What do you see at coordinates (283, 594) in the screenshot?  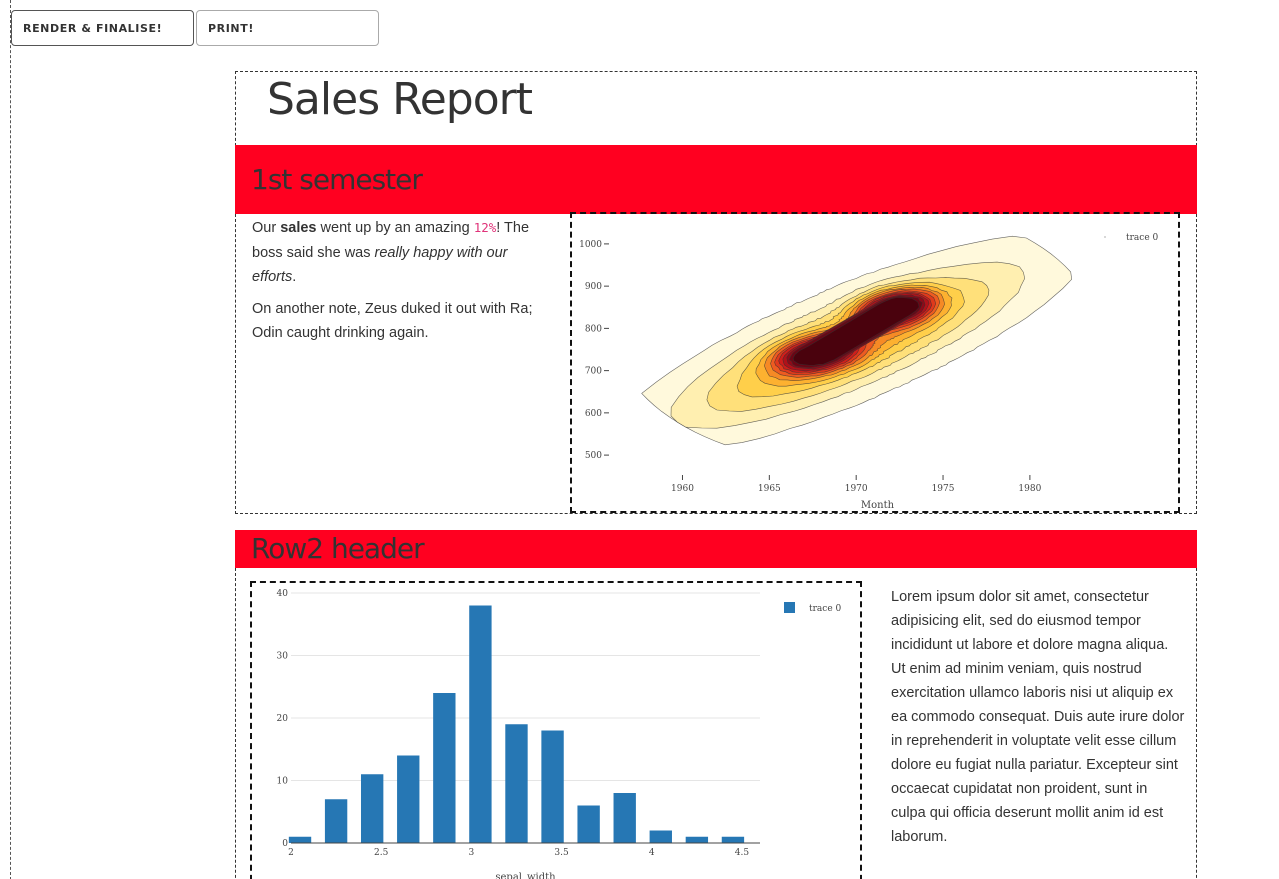 I see `y-tick-label: 40` at bounding box center [283, 594].